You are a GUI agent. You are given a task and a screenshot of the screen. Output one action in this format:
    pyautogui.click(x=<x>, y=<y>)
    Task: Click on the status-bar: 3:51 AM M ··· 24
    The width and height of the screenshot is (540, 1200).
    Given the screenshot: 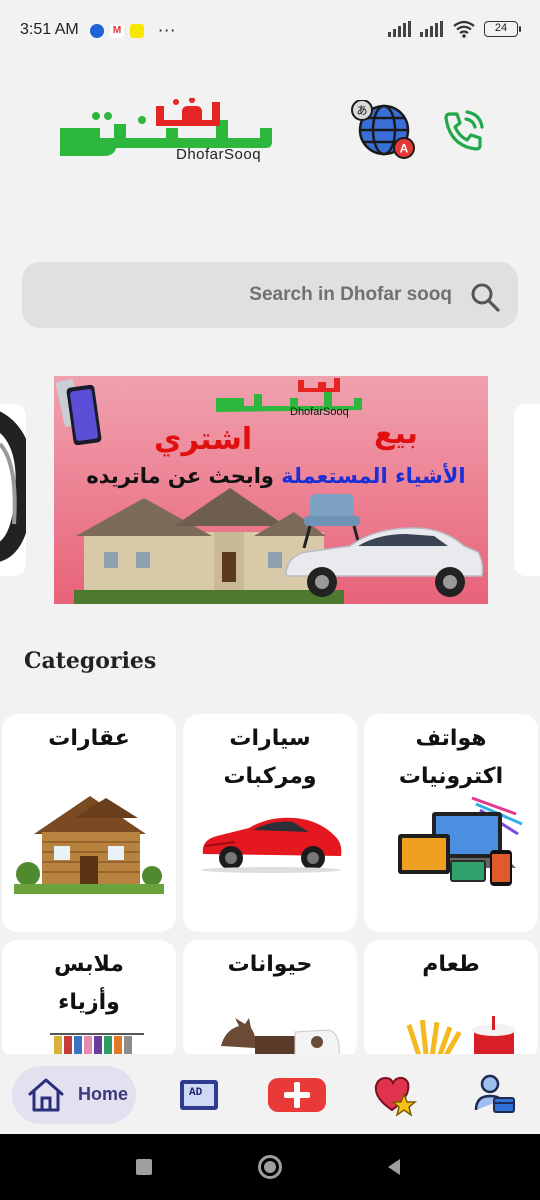 What is the action you would take?
    pyautogui.click(x=270, y=32)
    